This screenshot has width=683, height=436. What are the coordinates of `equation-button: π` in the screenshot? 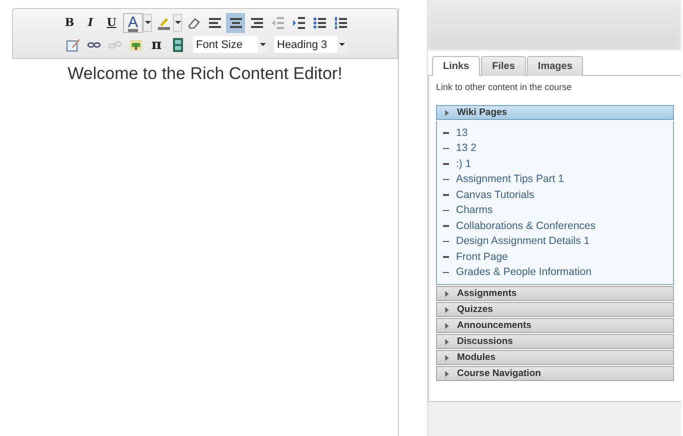 It's located at (156, 44).